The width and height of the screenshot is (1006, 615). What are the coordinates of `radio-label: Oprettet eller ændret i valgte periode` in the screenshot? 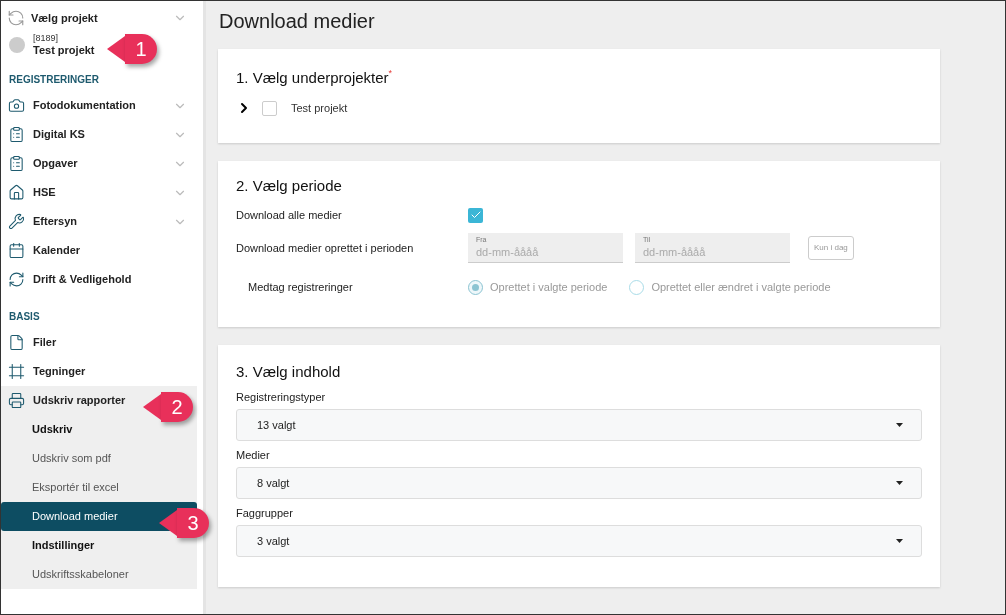 It's located at (741, 287).